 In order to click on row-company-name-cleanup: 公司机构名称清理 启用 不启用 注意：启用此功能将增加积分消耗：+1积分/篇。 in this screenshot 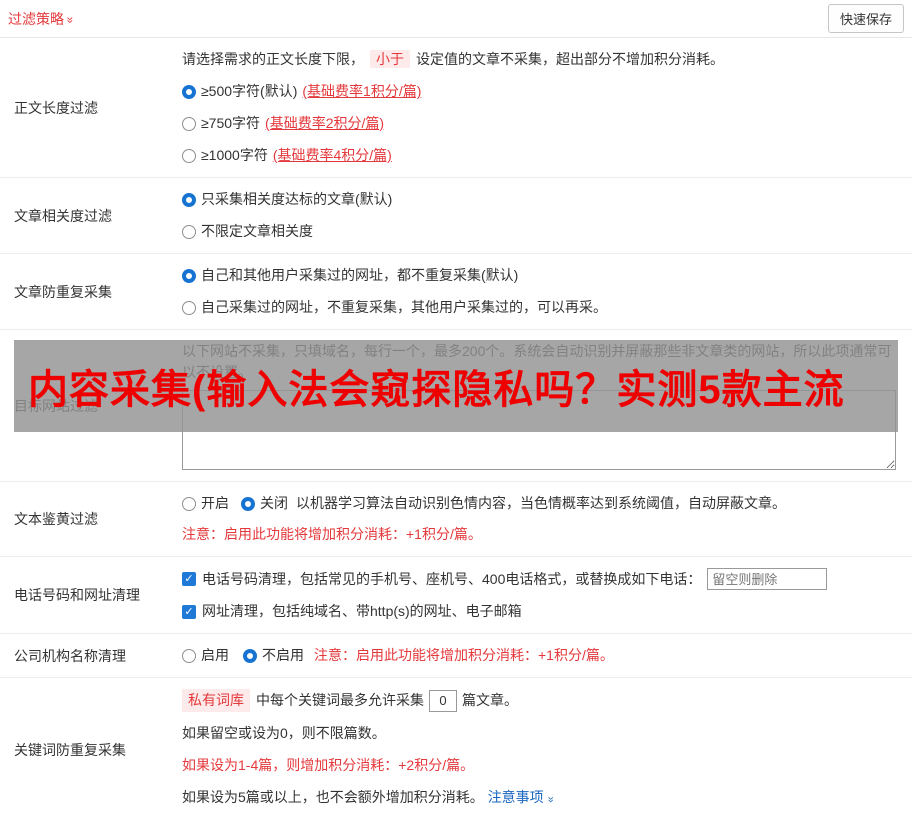, I will do `click(456, 656)`.